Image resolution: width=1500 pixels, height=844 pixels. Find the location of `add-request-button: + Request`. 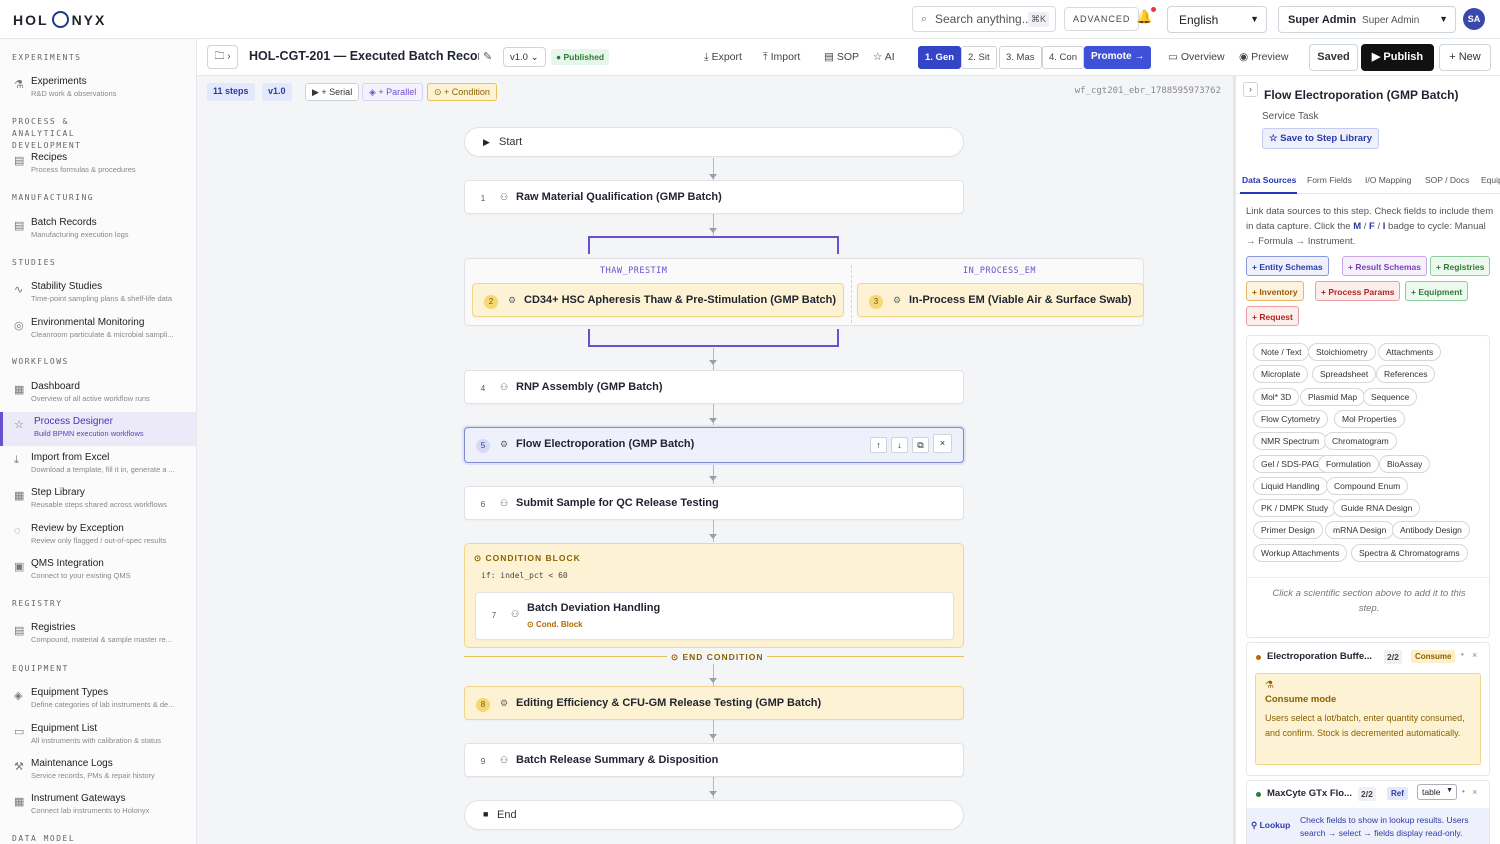

add-request-button: + Request is located at coordinates (1272, 316).